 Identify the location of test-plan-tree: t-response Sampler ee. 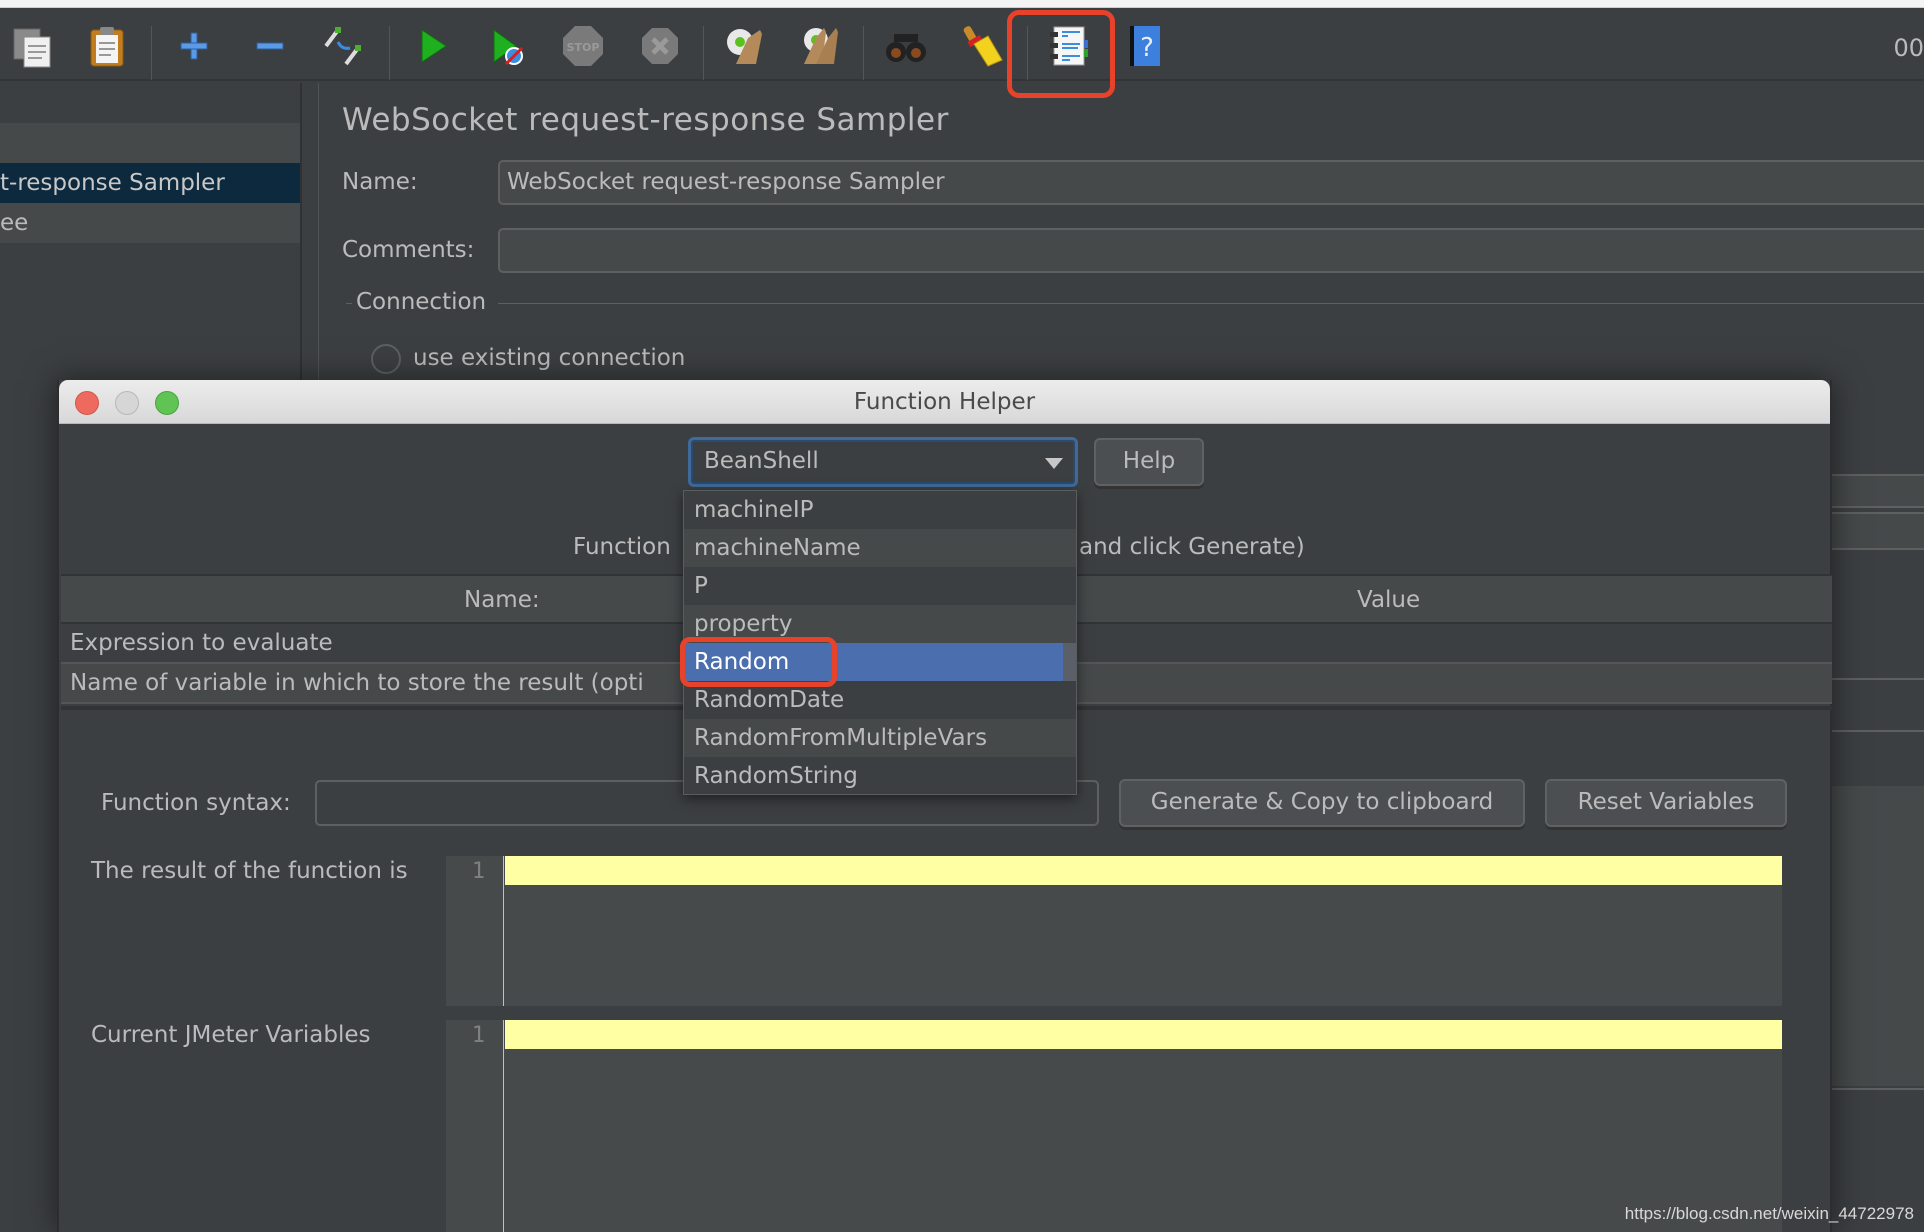
(151, 233).